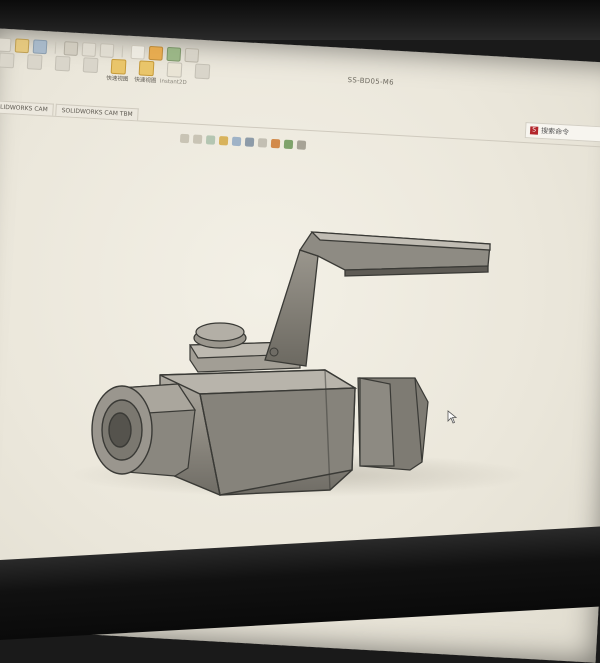  Describe the element at coordinates (202, 71) in the screenshot. I see `markup-icon` at that location.